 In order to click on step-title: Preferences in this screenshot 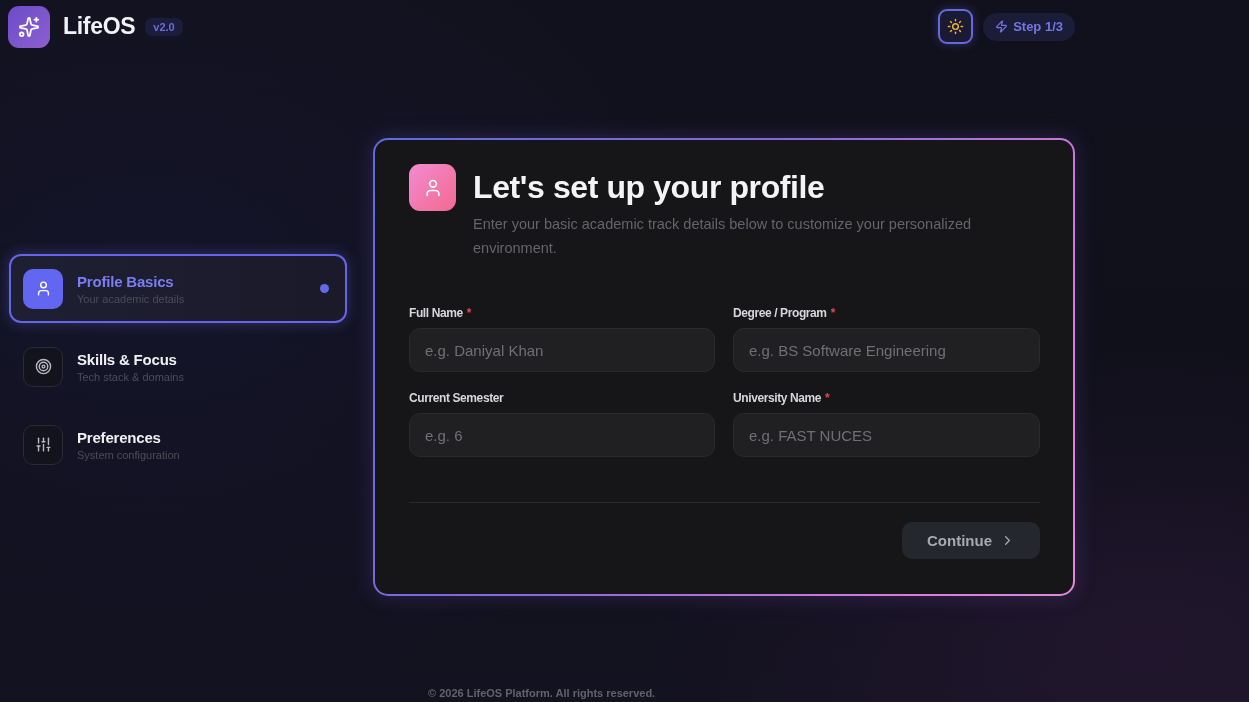, I will do `click(119, 437)`.